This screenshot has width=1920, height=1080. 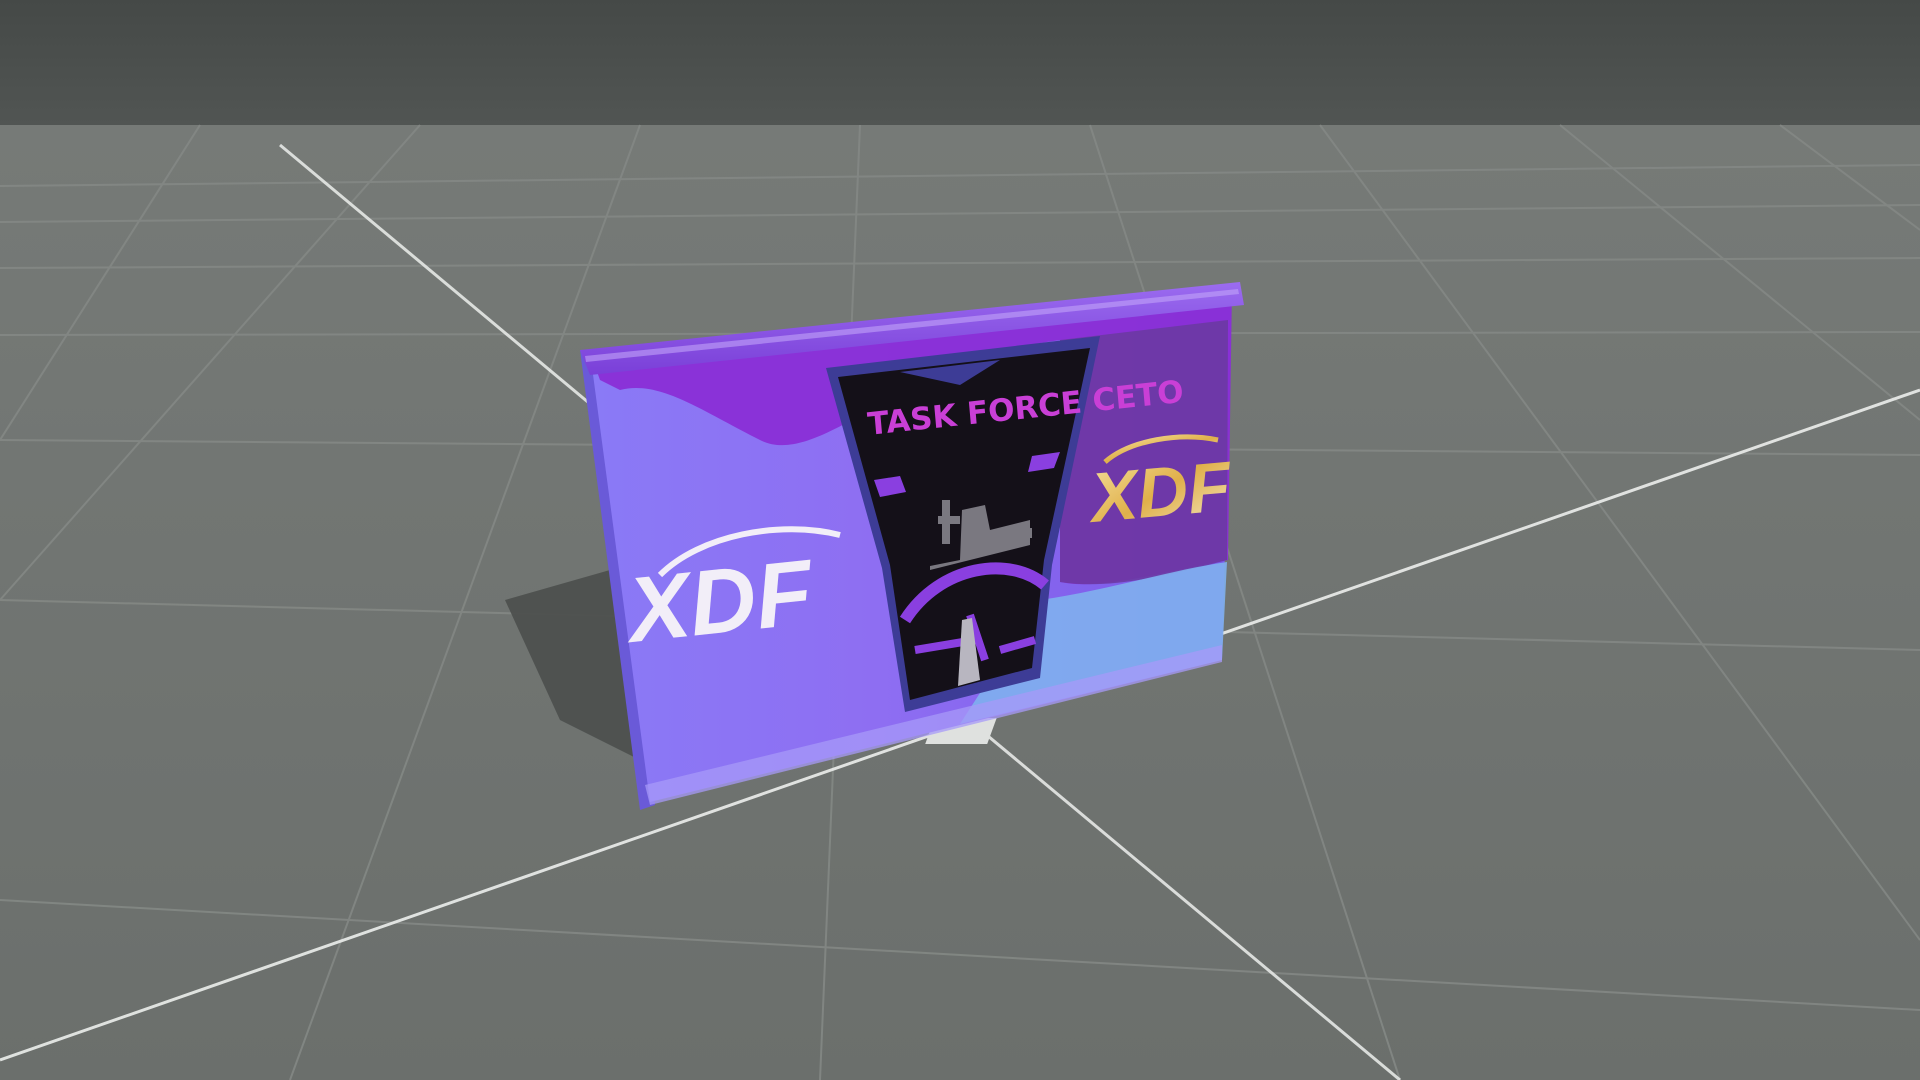 What do you see at coordinates (960, 62) in the screenshot?
I see `sky` at bounding box center [960, 62].